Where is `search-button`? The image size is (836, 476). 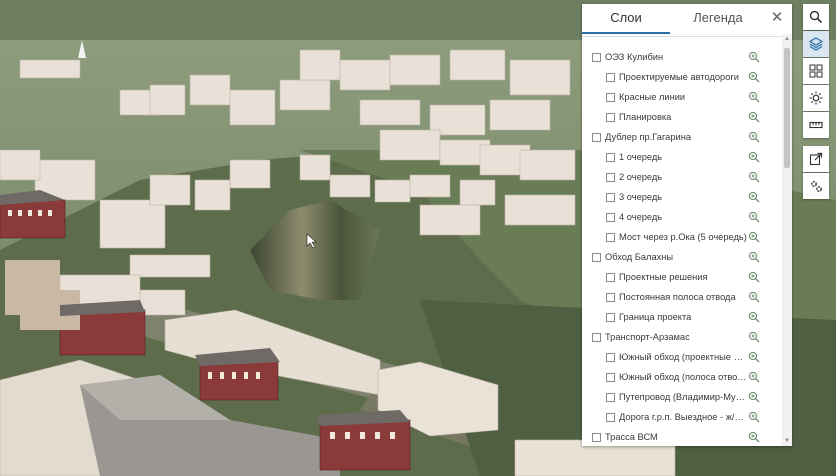
search-button is located at coordinates (816, 17).